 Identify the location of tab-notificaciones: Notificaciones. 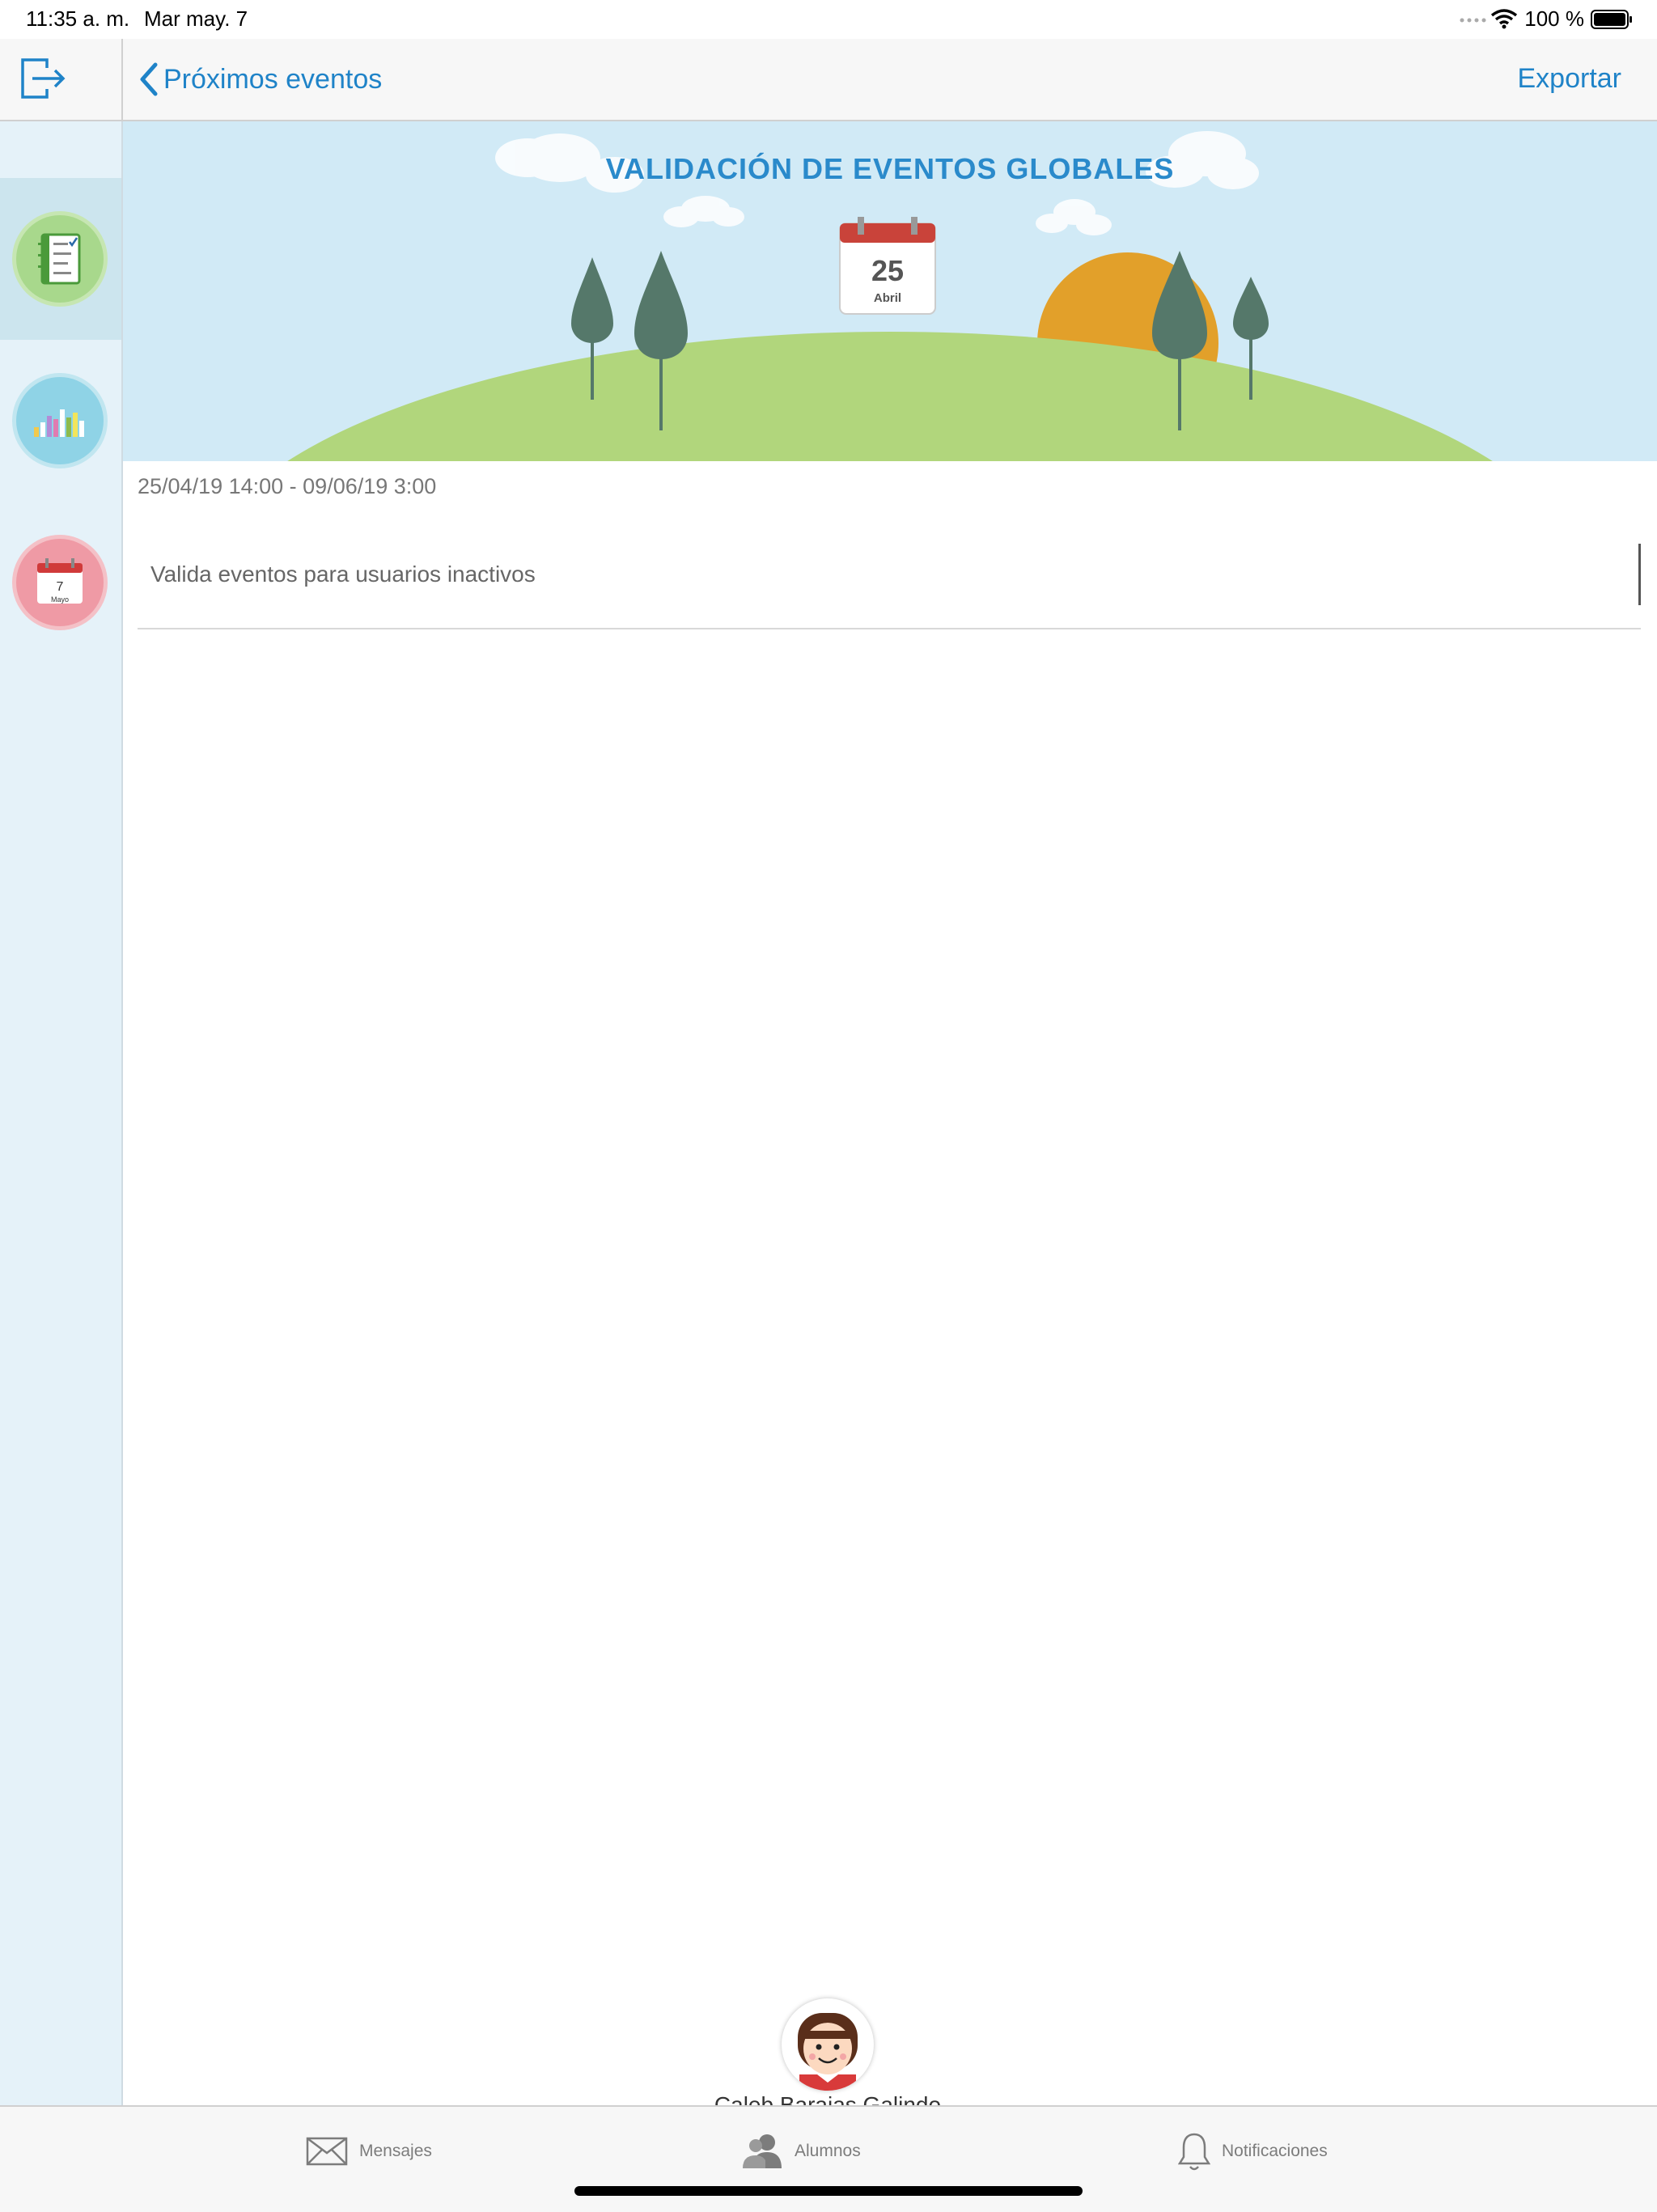
(1253, 2151).